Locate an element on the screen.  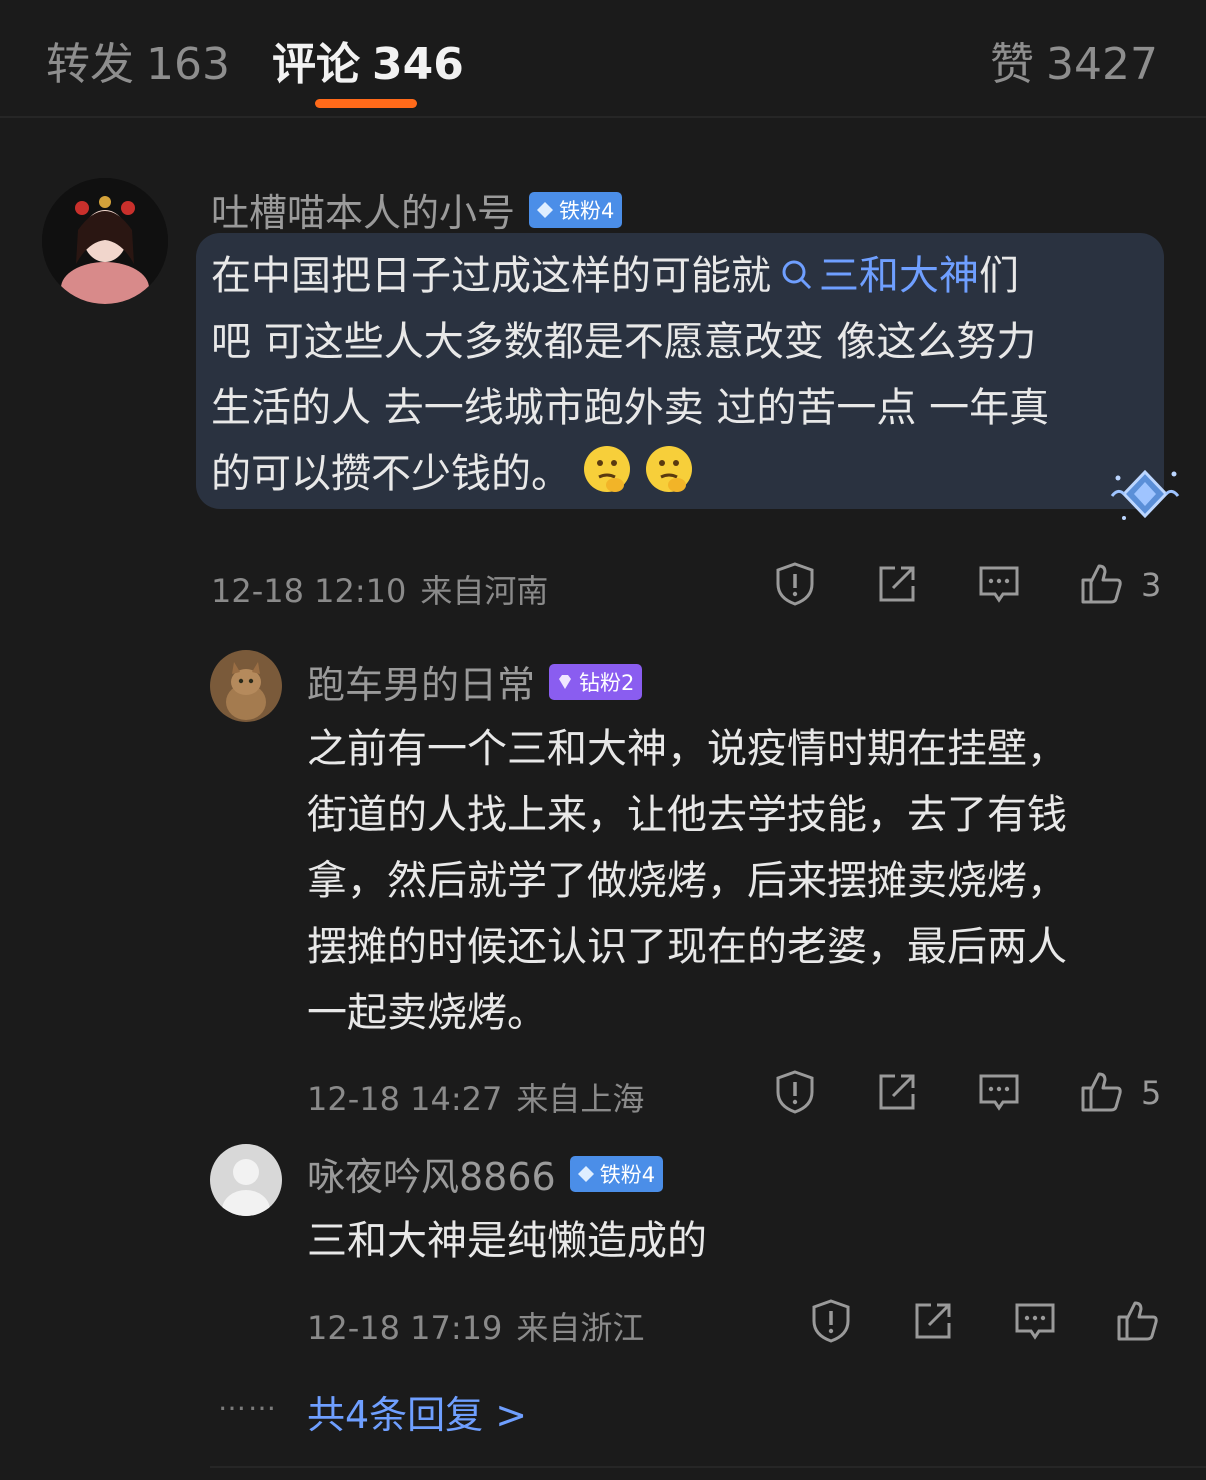
search-icon is located at coordinates (797, 275).